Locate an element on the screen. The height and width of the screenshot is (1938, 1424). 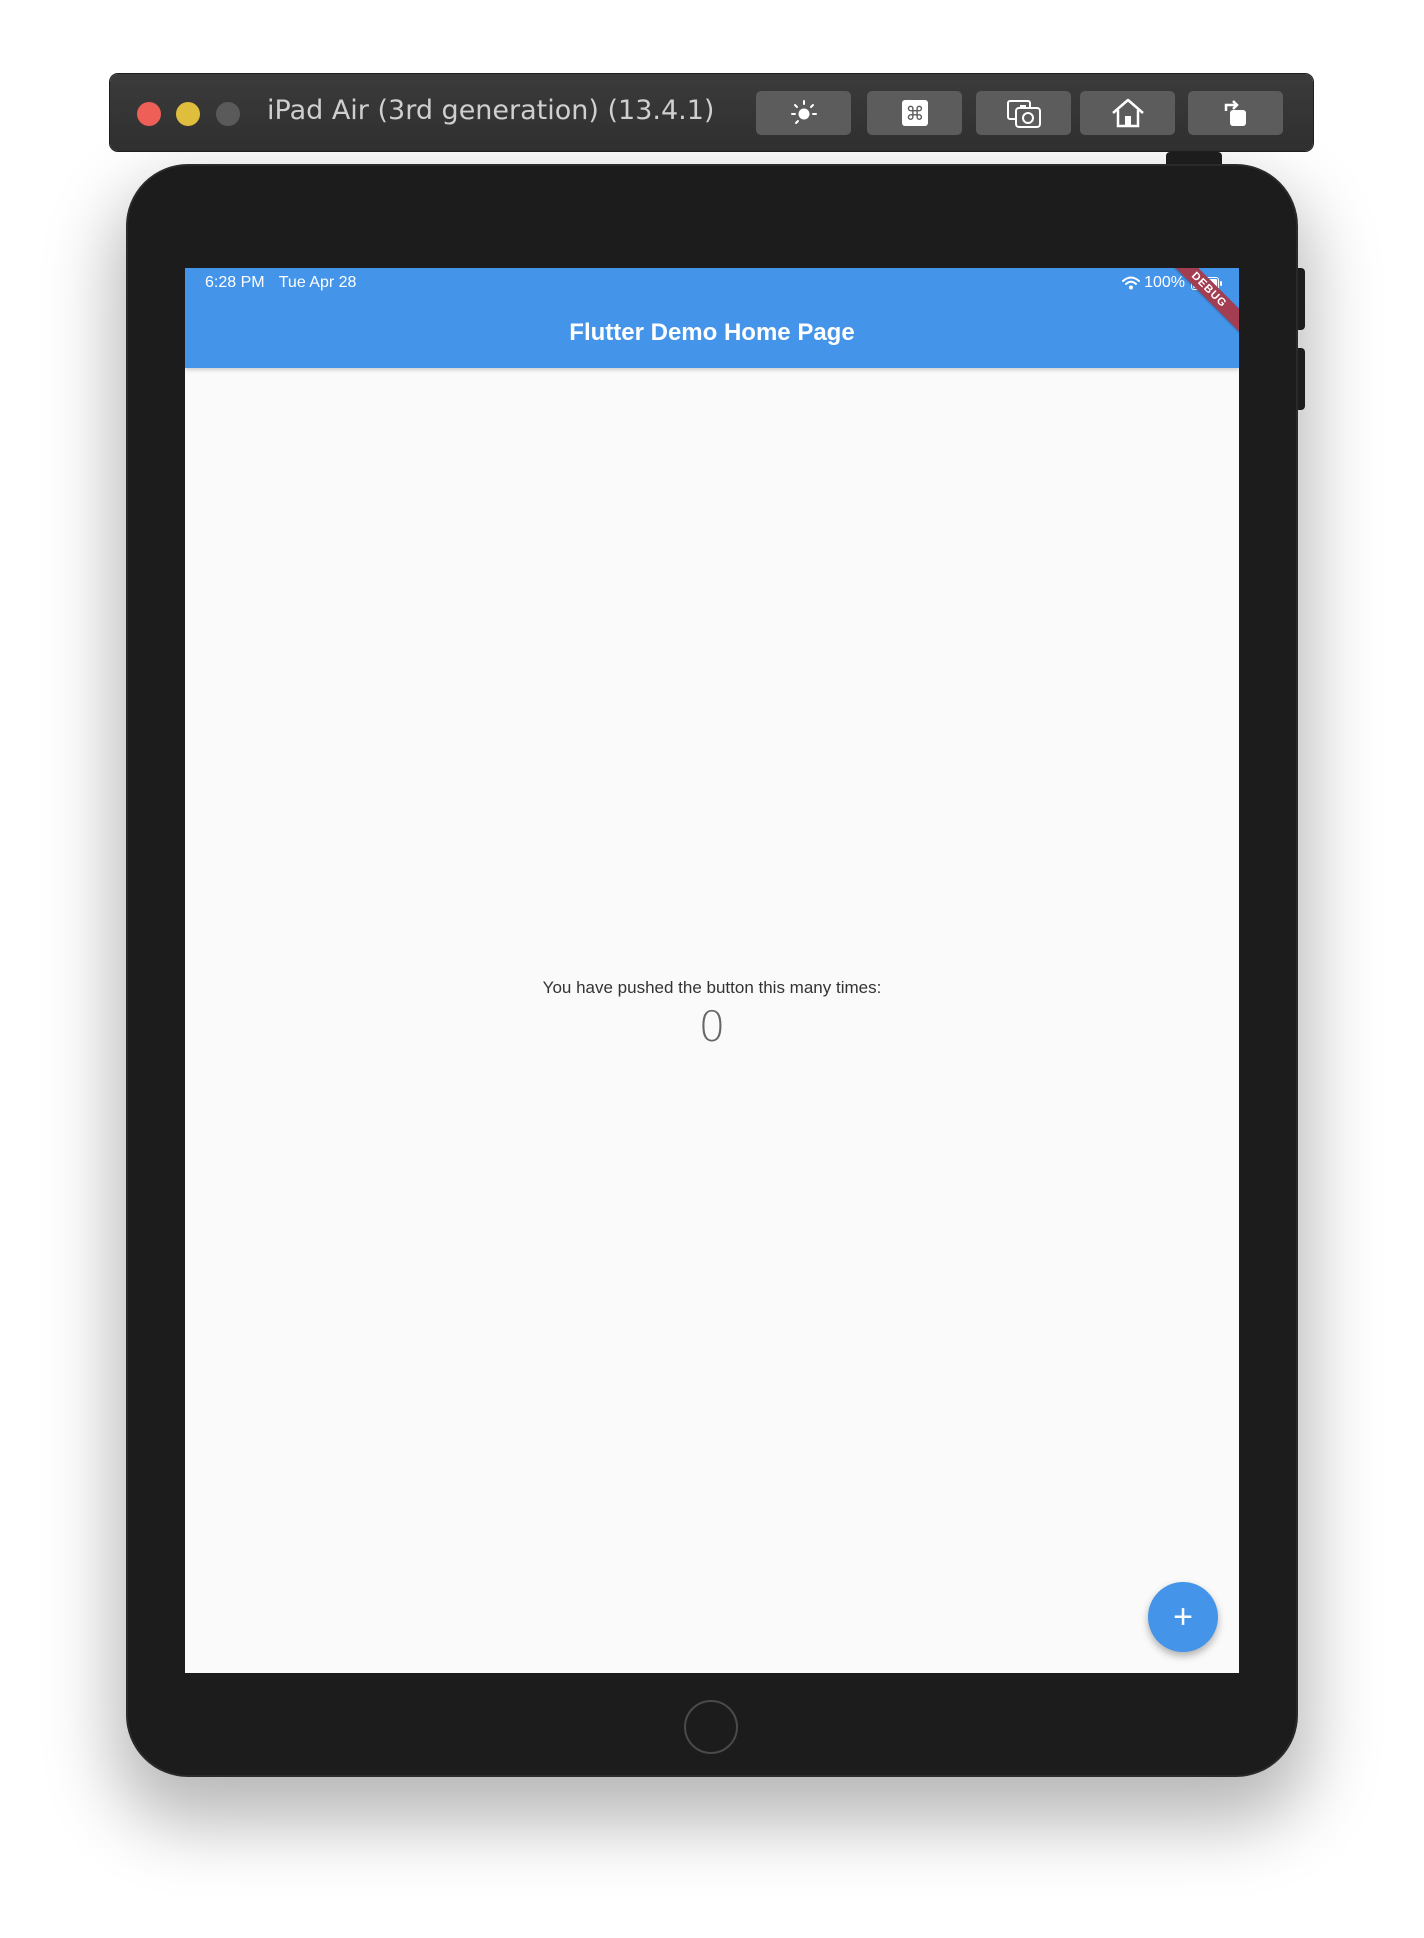
window-close-button is located at coordinates (149, 114).